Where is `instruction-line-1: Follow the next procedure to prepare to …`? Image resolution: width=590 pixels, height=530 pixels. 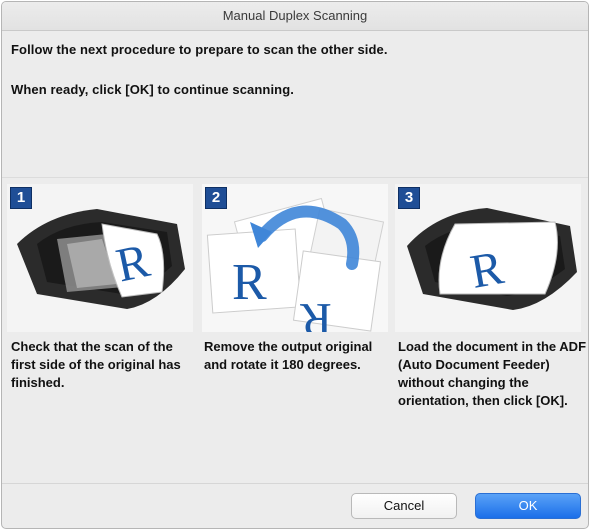
instruction-line-1: Follow the next procedure to prepare to … is located at coordinates (199, 49).